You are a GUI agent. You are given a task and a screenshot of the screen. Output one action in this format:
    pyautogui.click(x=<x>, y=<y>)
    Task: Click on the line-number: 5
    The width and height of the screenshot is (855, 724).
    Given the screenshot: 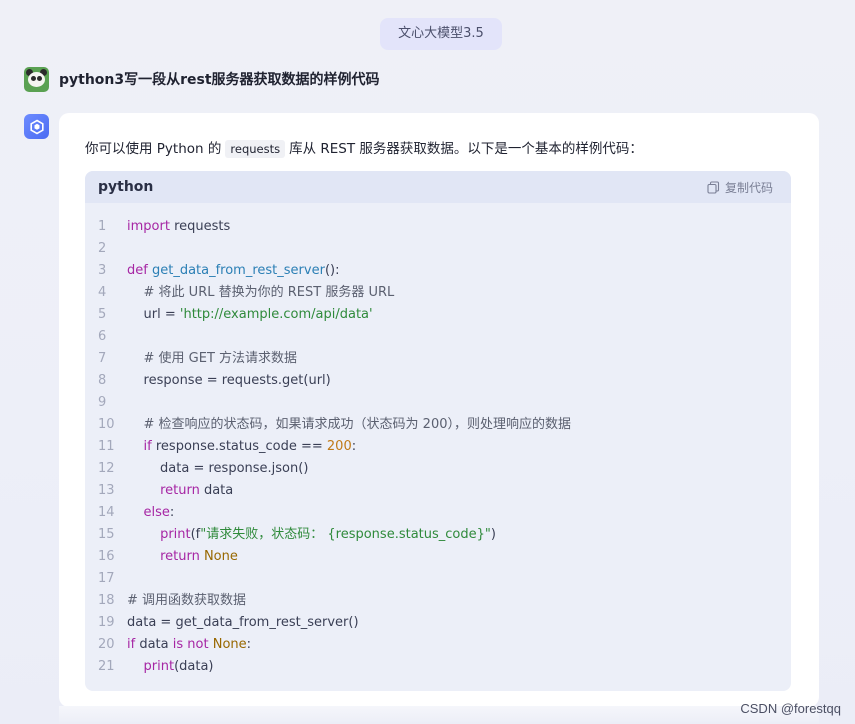 What is the action you would take?
    pyautogui.click(x=102, y=314)
    